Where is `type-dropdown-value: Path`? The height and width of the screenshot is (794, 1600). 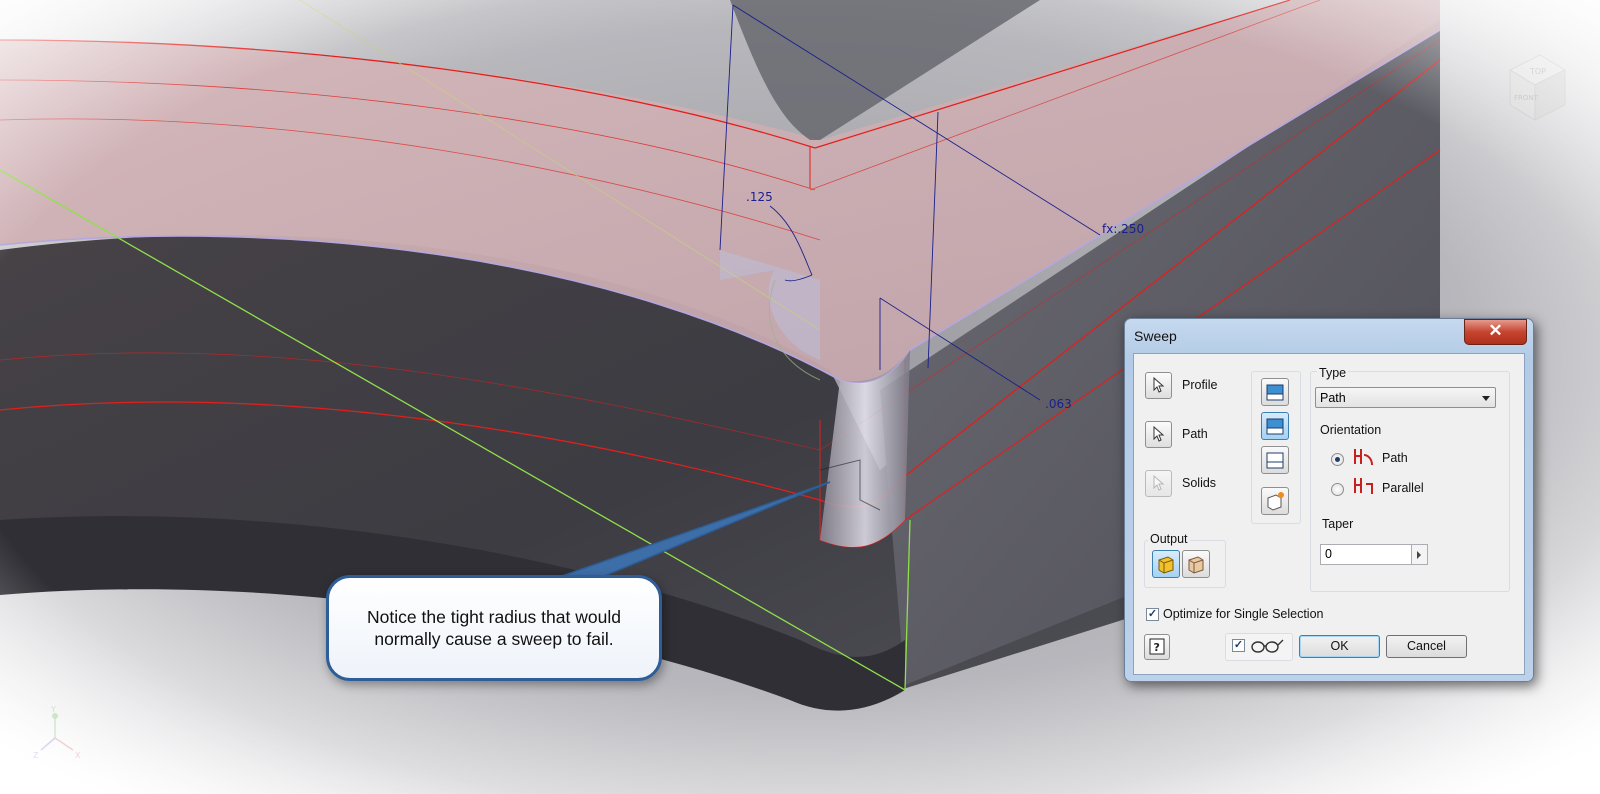 type-dropdown-value: Path is located at coordinates (1333, 398).